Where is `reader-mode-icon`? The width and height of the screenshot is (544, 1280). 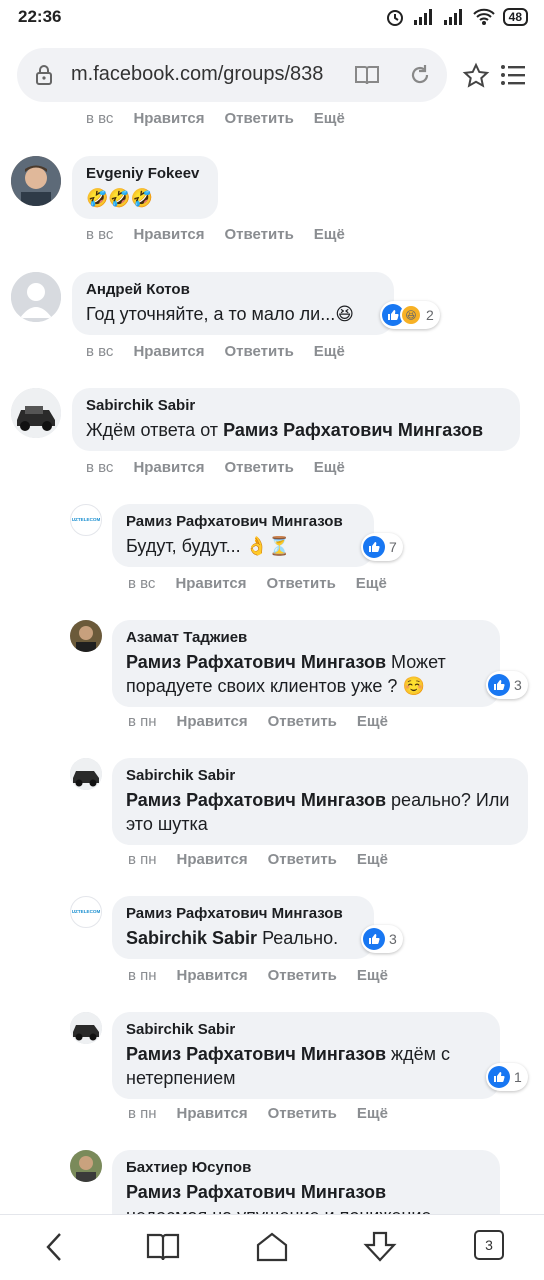 reader-mode-icon is located at coordinates (367, 75).